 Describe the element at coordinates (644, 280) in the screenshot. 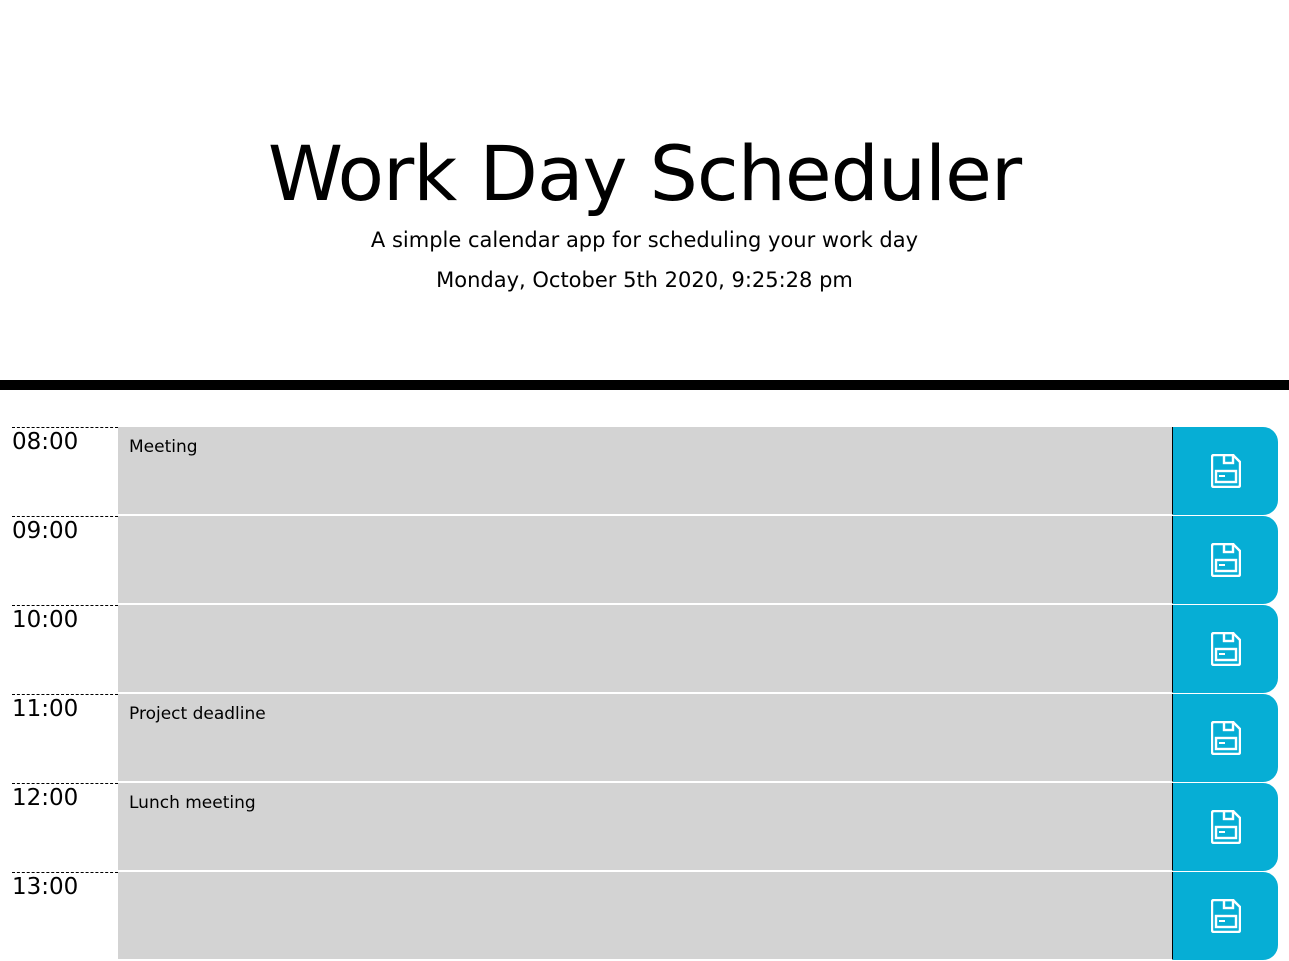

I see `current-datetime: Monday, October 5th 2020, 9:25:28 pm` at that location.